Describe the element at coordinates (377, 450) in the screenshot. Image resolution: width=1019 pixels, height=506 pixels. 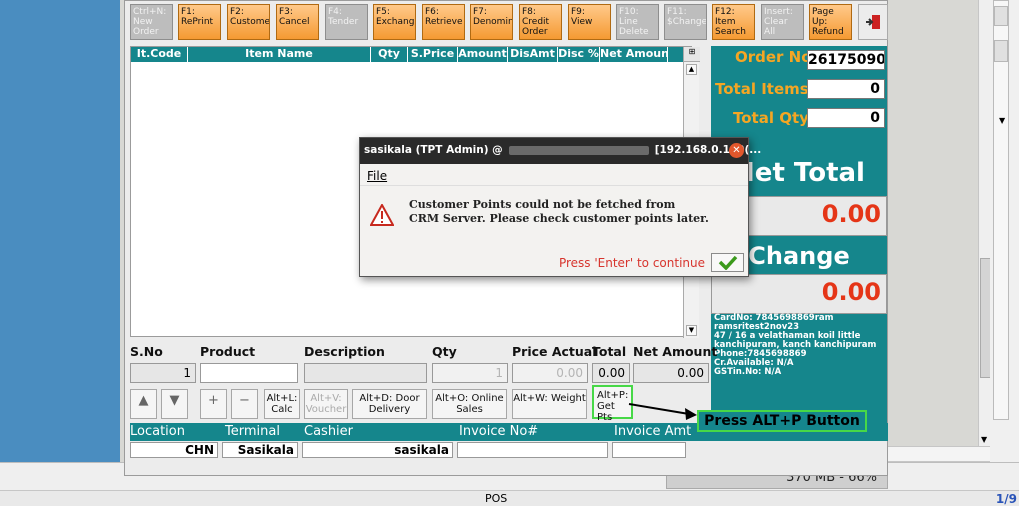
I see `cashier-value: sasikala` at that location.